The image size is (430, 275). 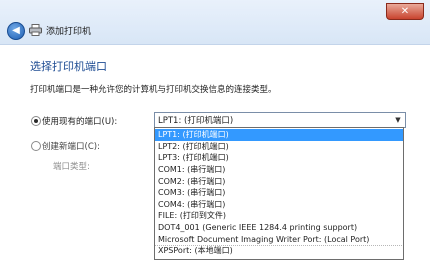 What do you see at coordinates (279, 147) in the screenshot?
I see `port-option-lpt2: LPT2: (打印机端口)` at bounding box center [279, 147].